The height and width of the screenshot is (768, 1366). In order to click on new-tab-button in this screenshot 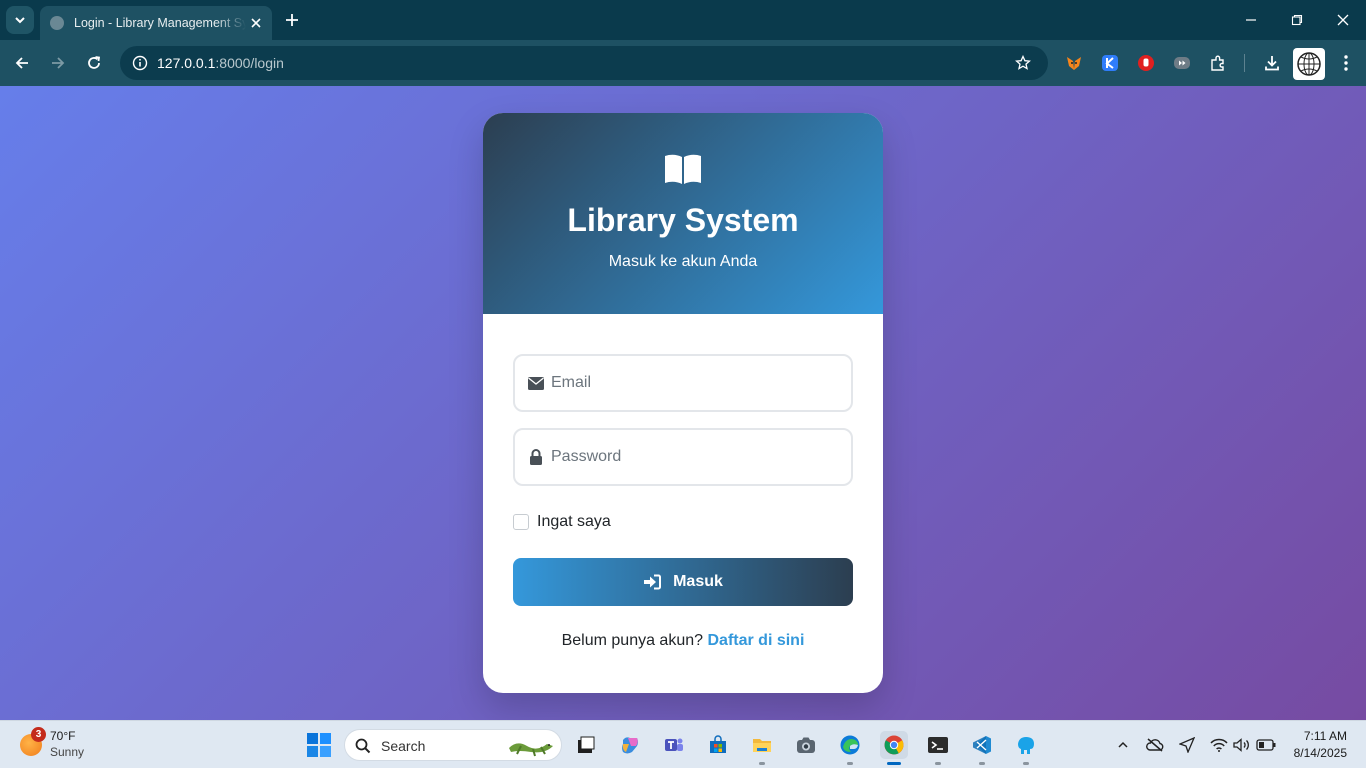, I will do `click(292, 20)`.